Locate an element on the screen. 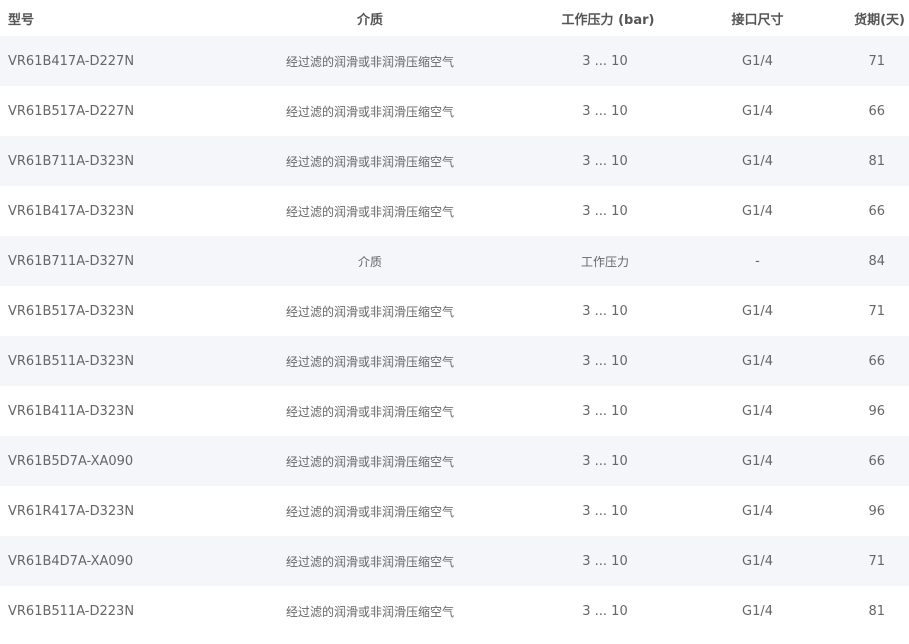  cell-model: VR61B711A-D327N is located at coordinates (105, 261).